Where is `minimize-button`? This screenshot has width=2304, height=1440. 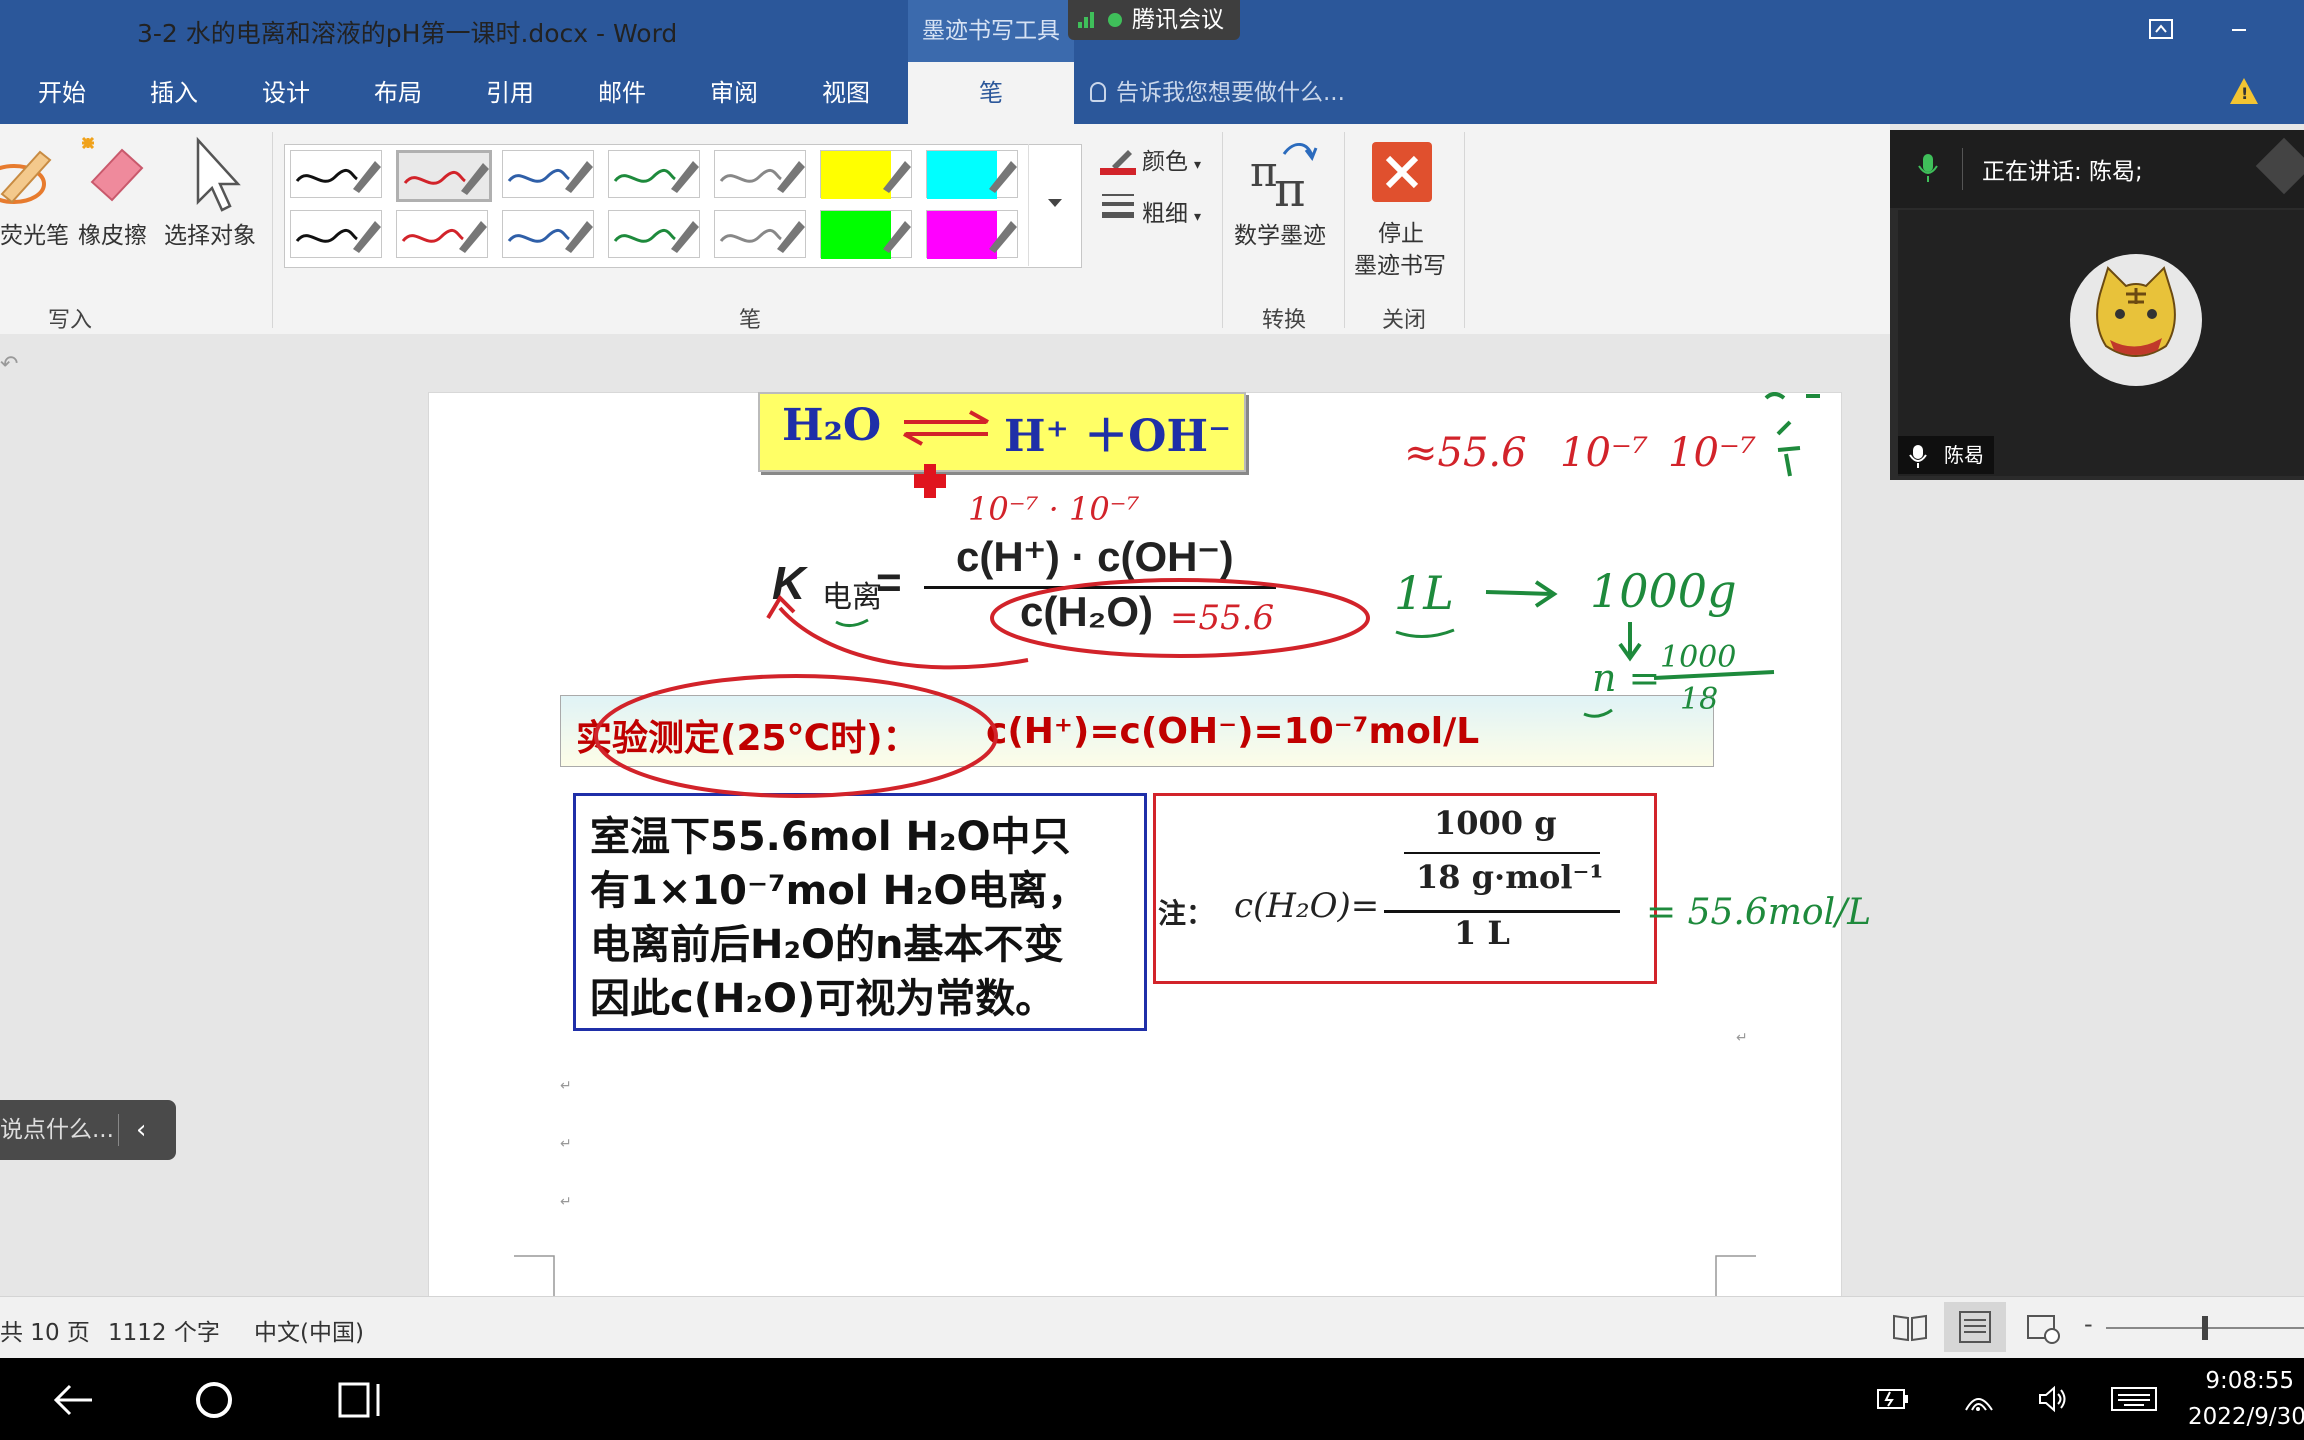 minimize-button is located at coordinates (2239, 29).